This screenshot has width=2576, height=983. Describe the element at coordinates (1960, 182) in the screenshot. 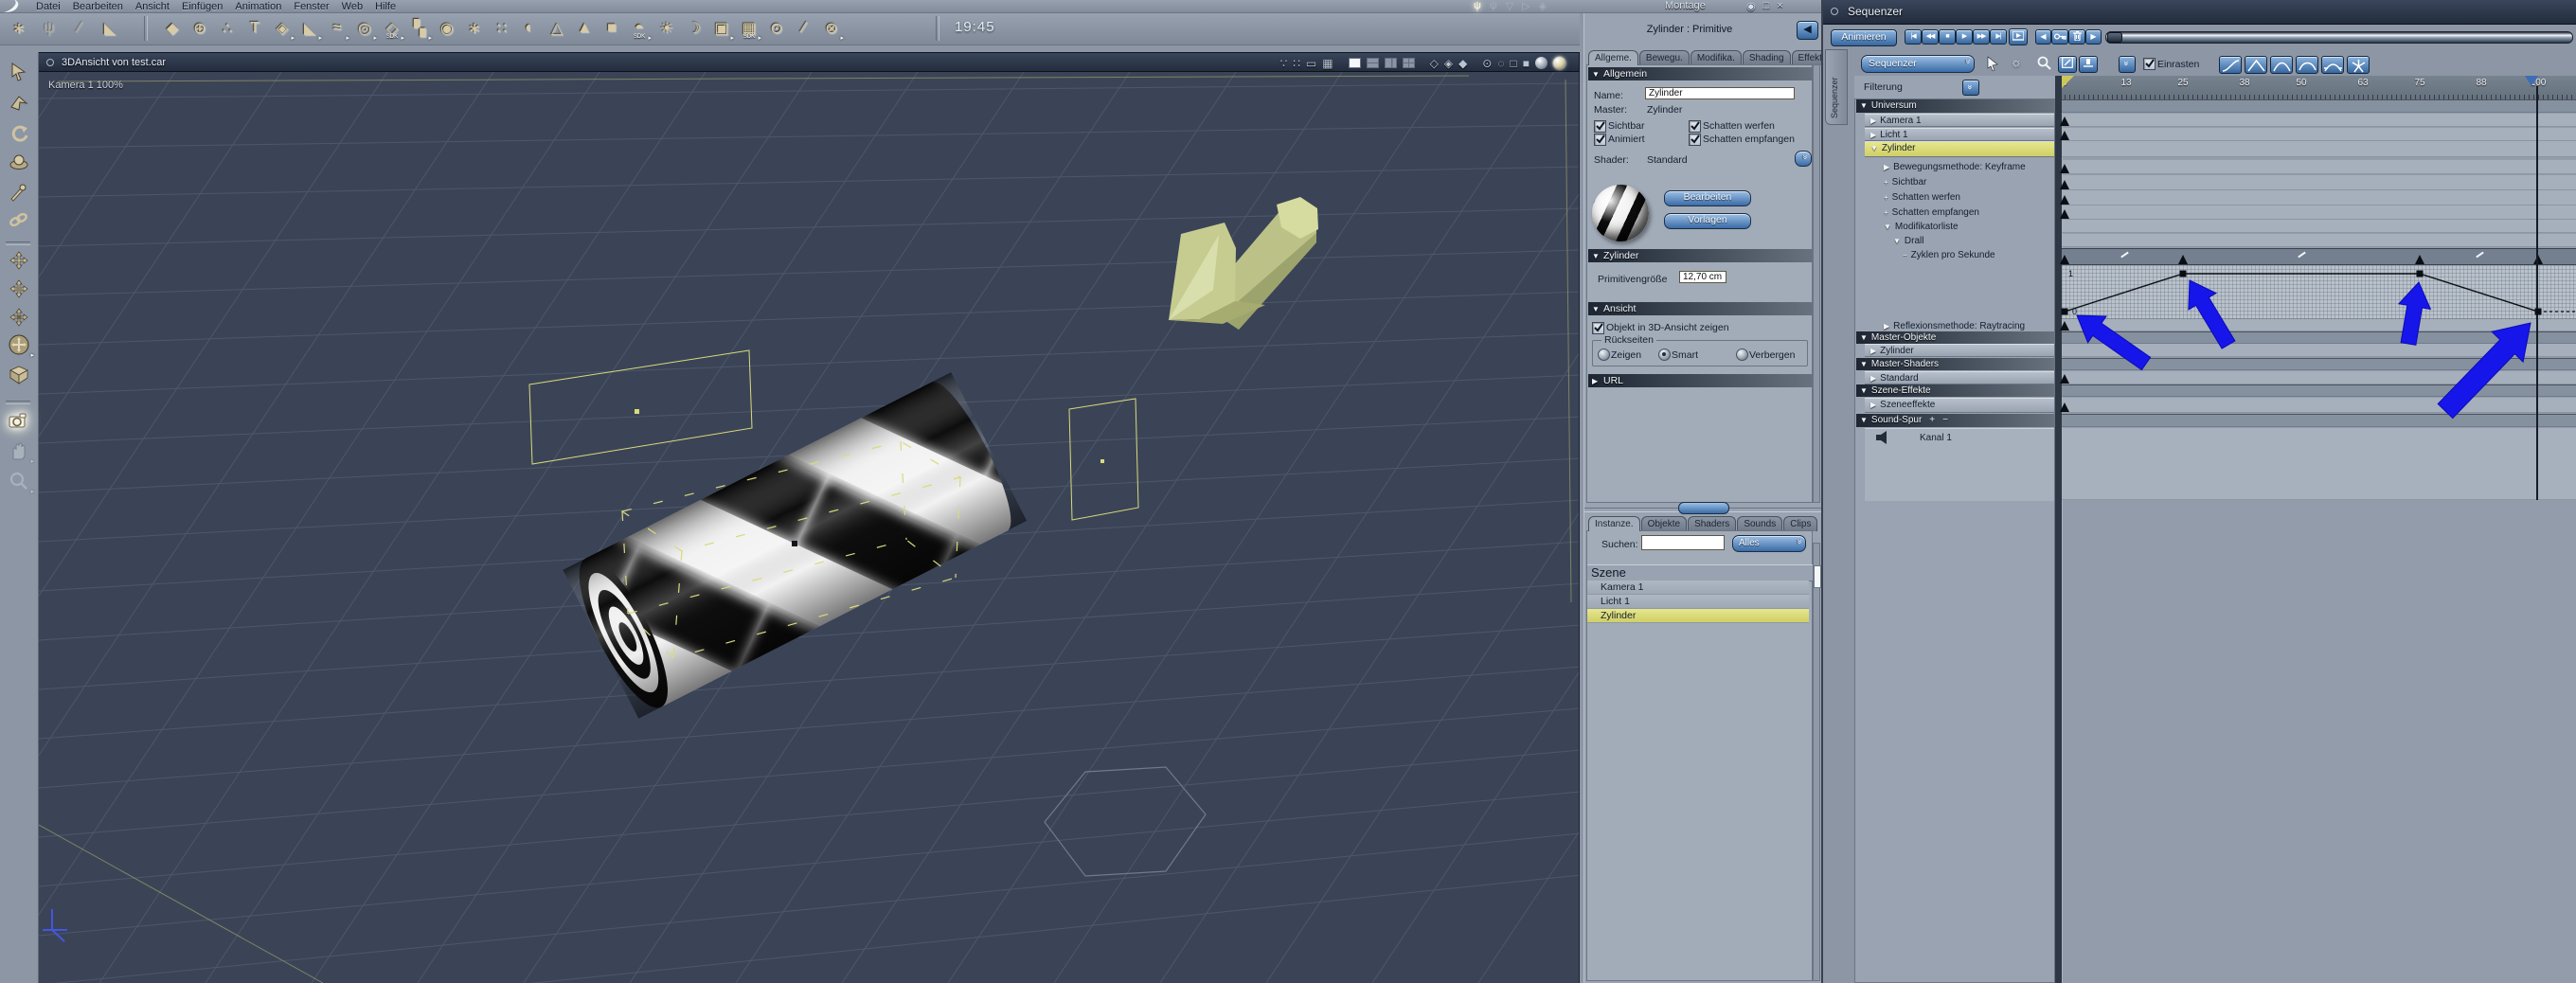

I see `tree-row-sichtbar: + Sichtbar` at that location.